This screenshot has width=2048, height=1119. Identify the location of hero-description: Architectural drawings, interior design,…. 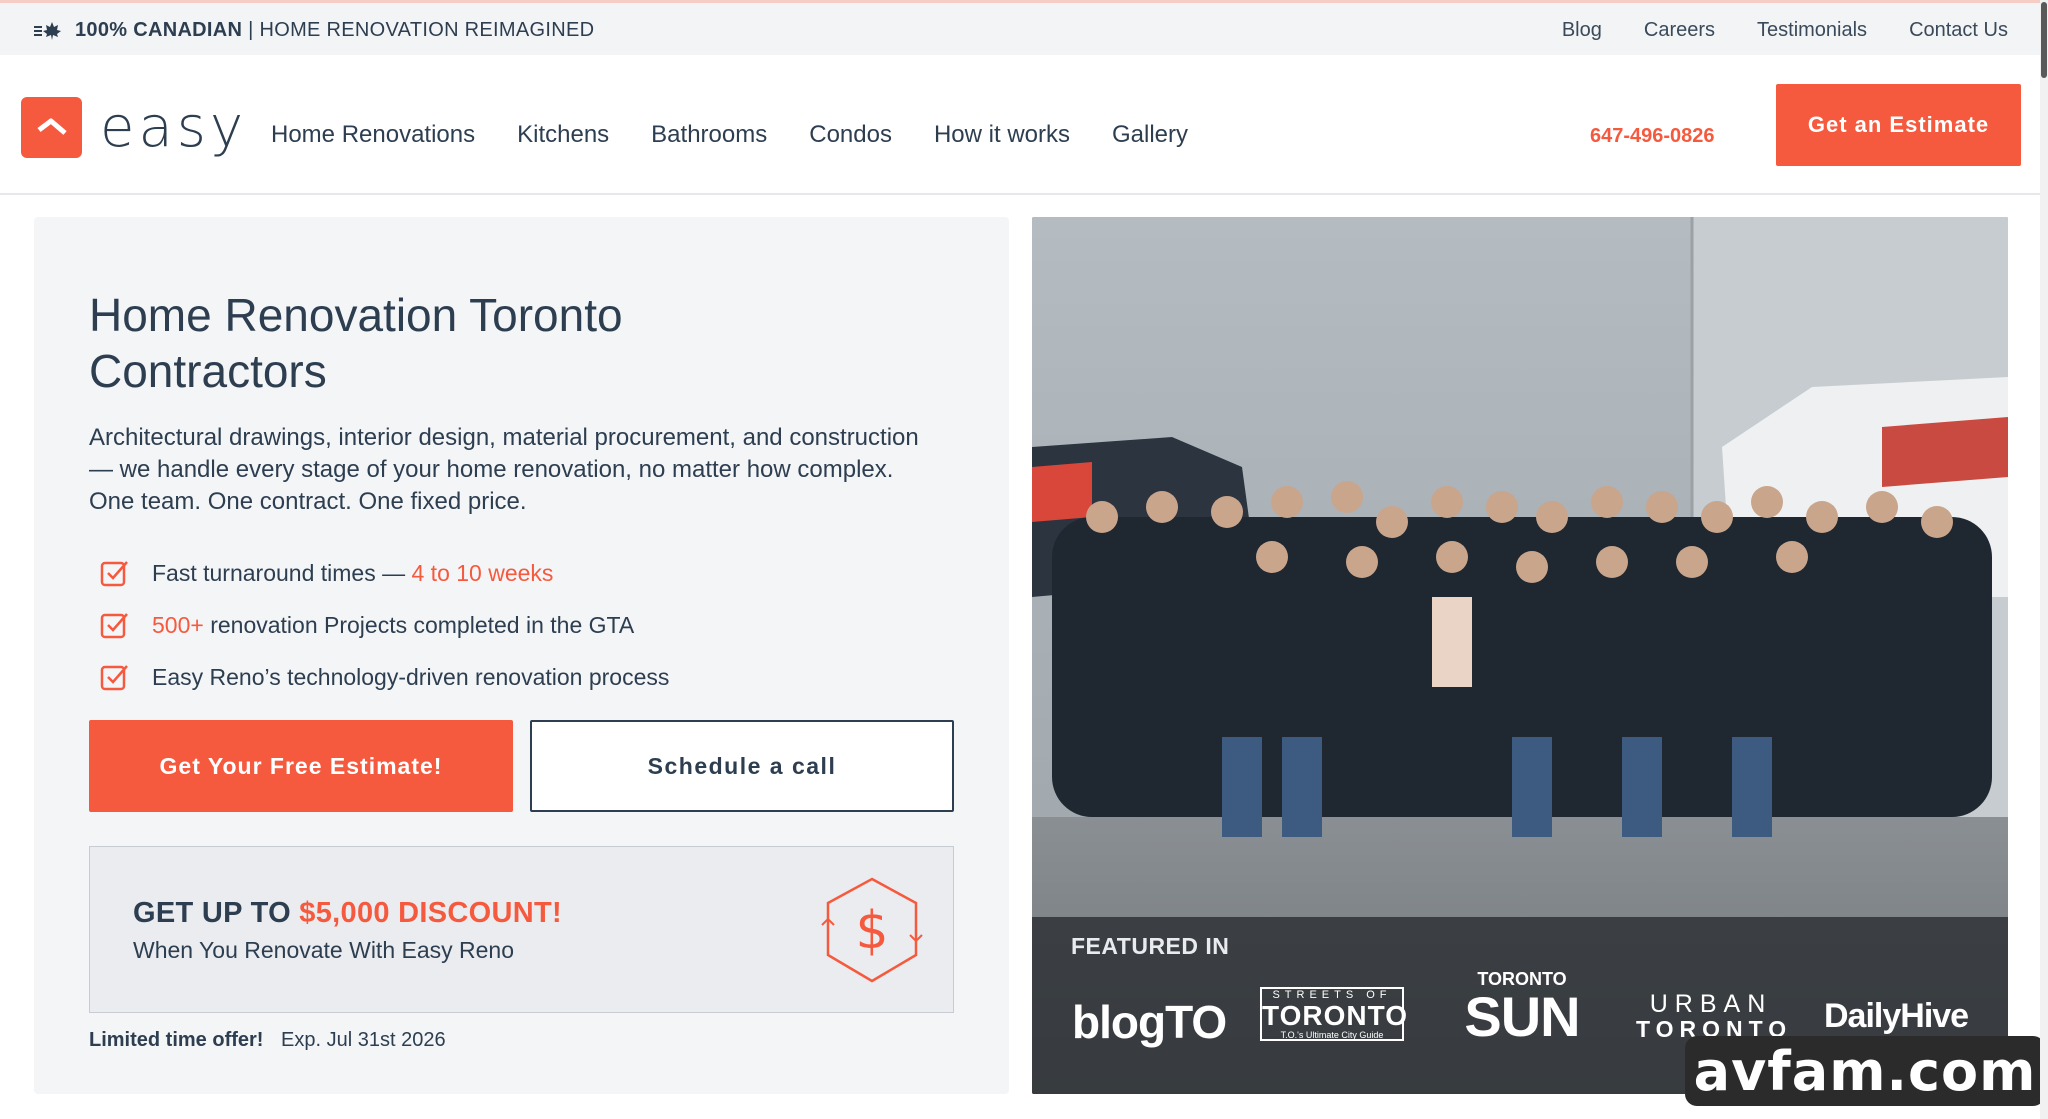
(504, 469).